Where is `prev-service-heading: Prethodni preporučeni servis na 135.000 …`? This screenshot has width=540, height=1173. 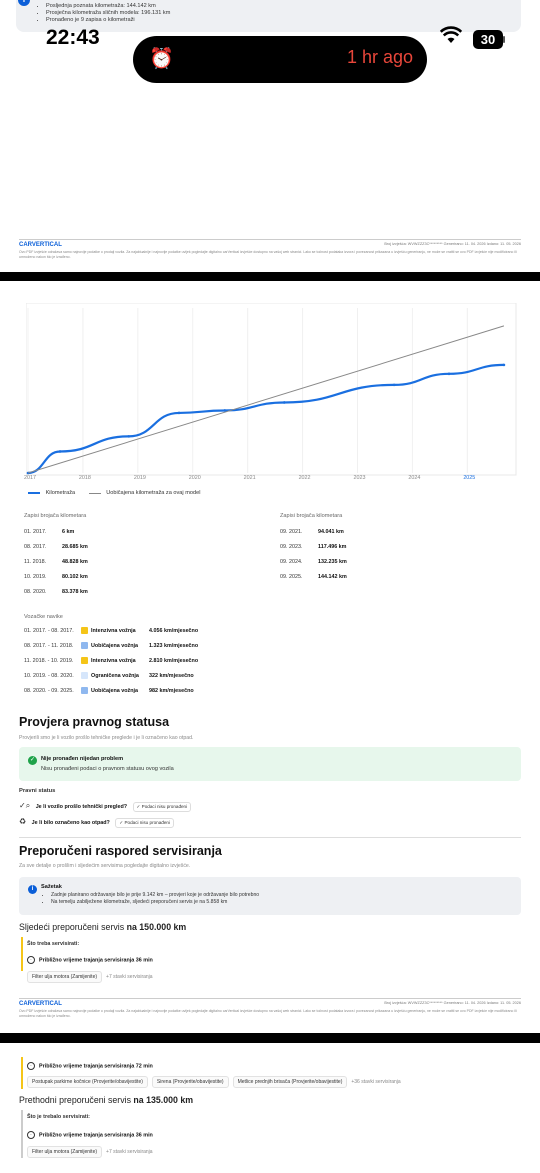
prev-service-heading: Prethodni preporučeni servis na 135.000 … is located at coordinates (106, 1100).